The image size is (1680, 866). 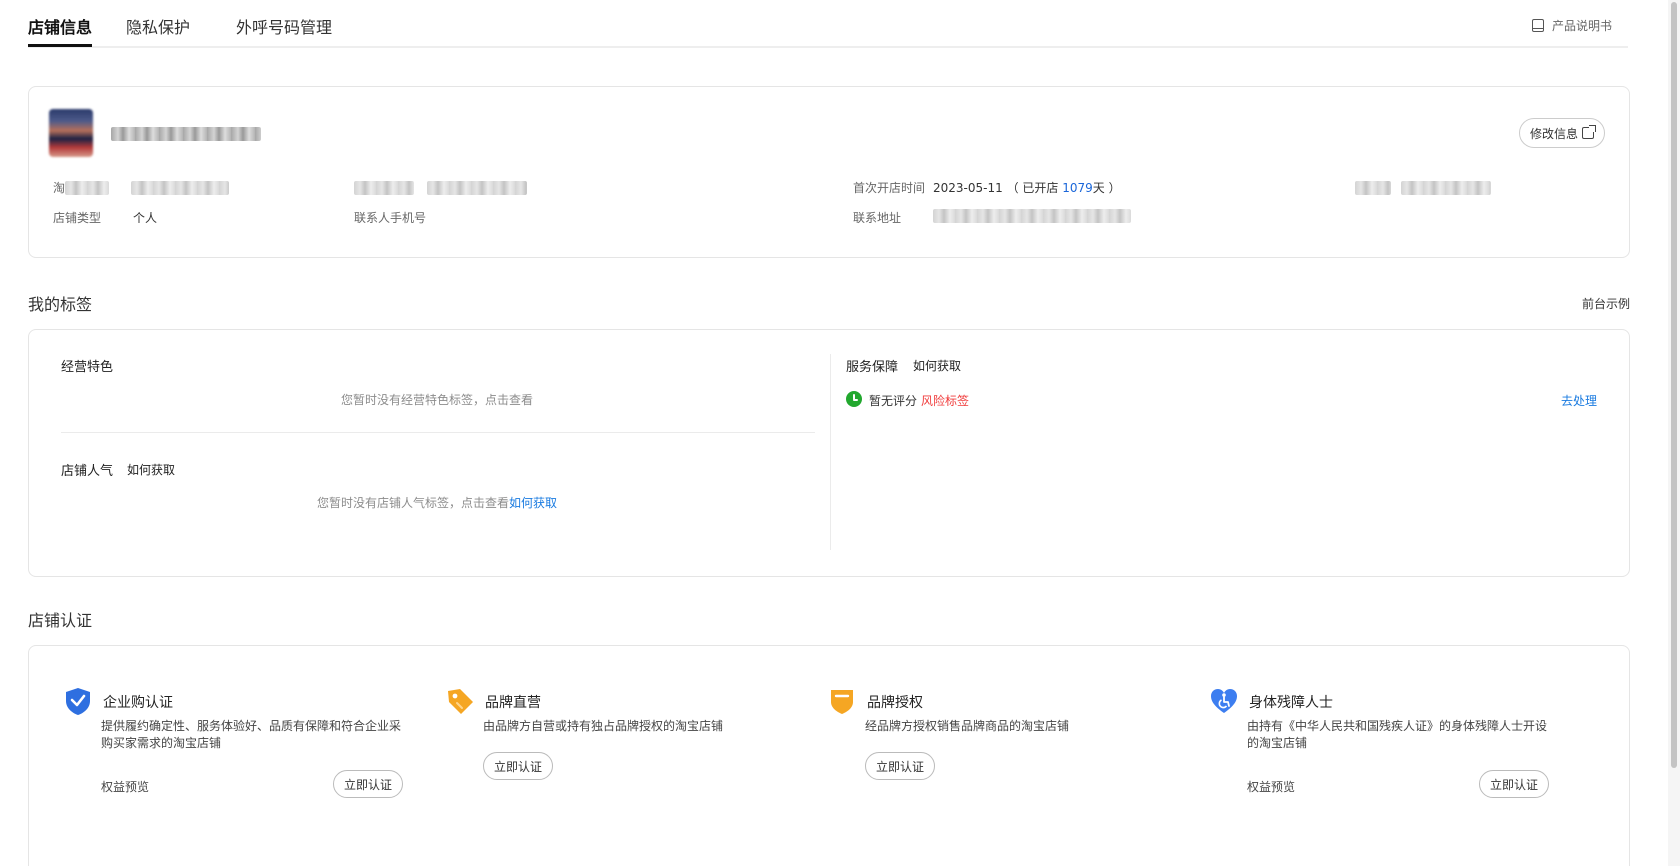 I want to click on open-days-count: 1079, so click(x=1077, y=188).